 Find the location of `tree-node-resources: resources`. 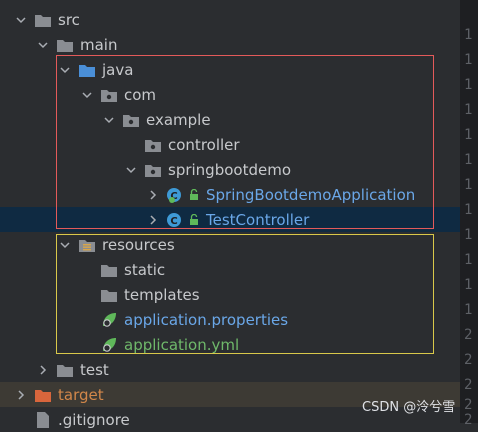

tree-node-resources: resources is located at coordinates (230, 244).